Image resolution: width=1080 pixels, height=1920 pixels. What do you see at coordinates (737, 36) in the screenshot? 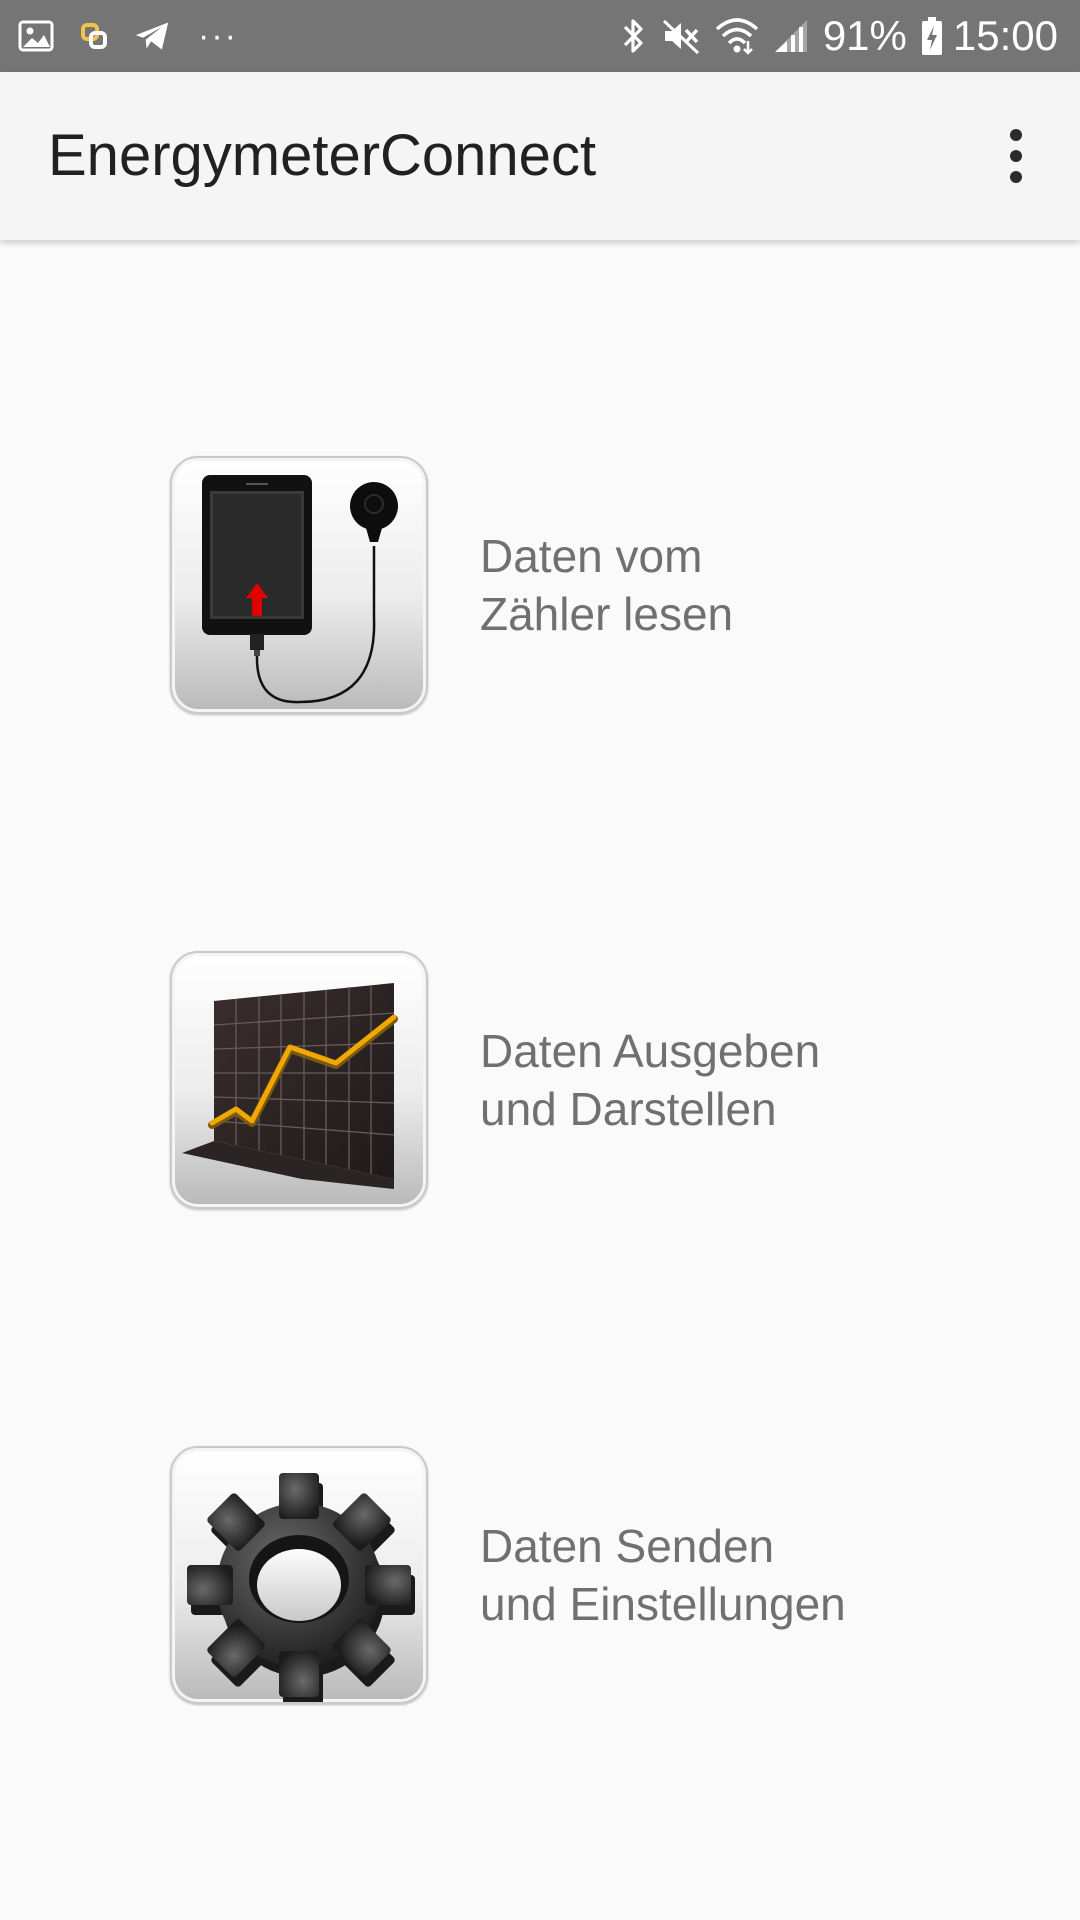
I see `wifi-icon` at bounding box center [737, 36].